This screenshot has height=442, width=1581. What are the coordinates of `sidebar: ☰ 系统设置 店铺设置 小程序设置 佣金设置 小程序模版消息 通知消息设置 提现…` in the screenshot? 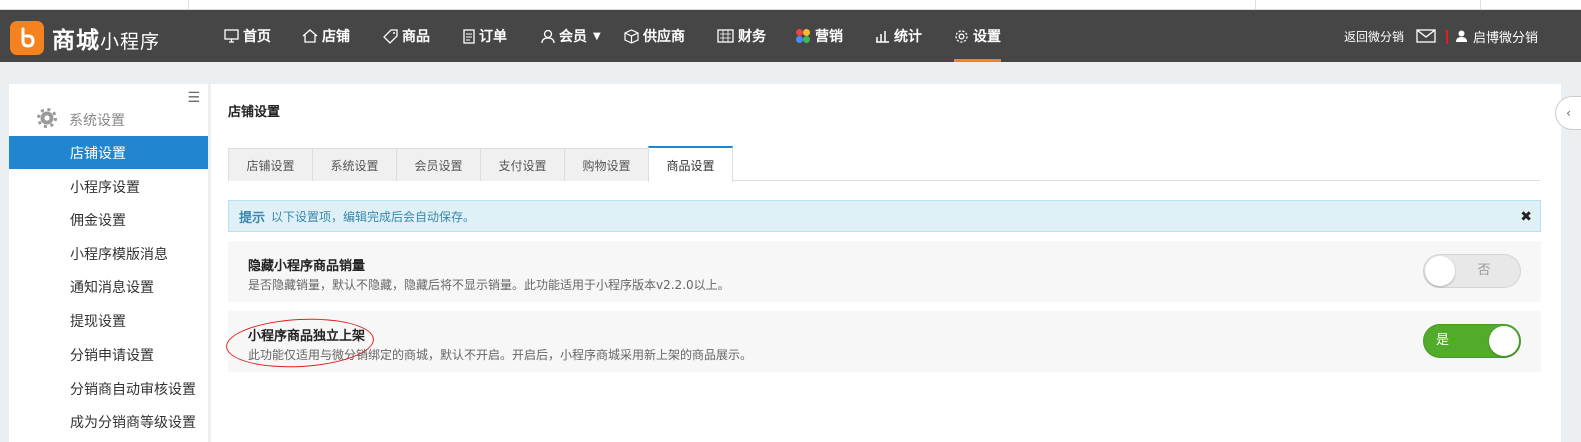 It's located at (108, 263).